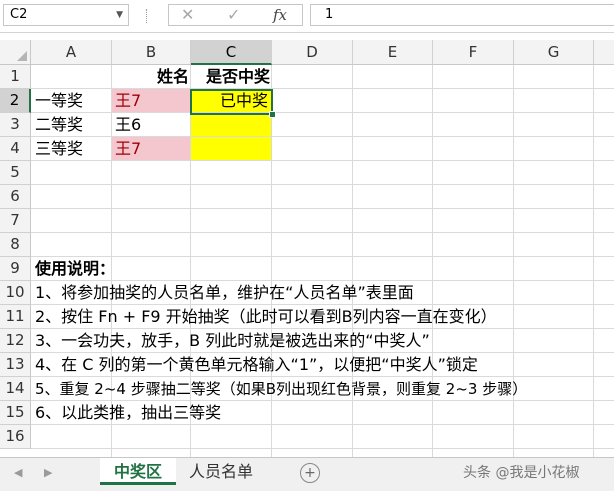  What do you see at coordinates (66, 15) in the screenshot?
I see `name-box: C2 ▼` at bounding box center [66, 15].